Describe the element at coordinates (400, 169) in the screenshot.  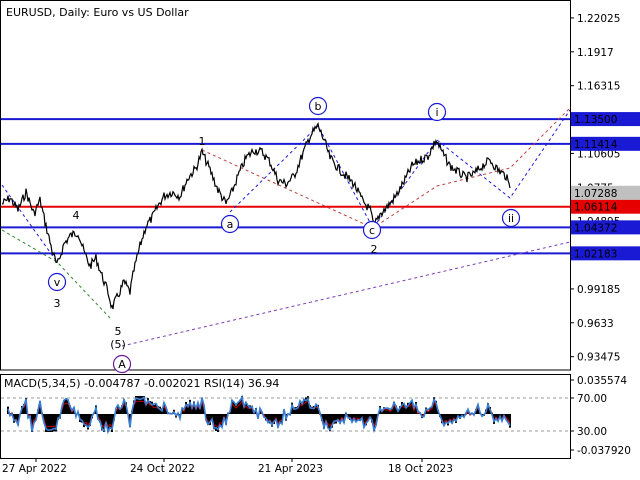
I see `wave-path-blue` at that location.